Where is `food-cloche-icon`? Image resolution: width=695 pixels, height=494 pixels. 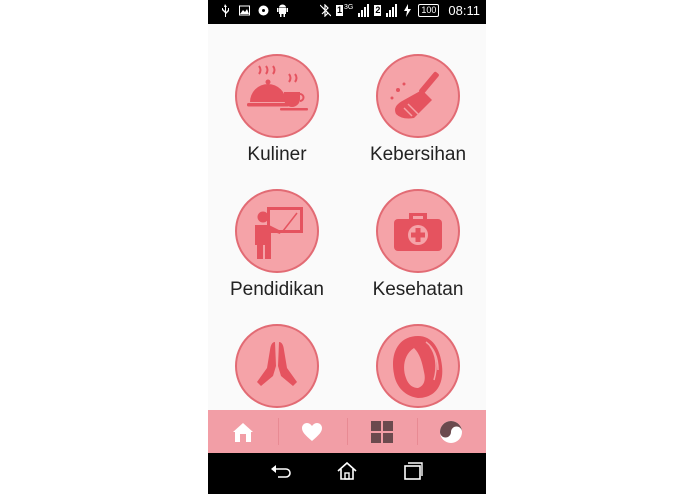 food-cloche-icon is located at coordinates (277, 88).